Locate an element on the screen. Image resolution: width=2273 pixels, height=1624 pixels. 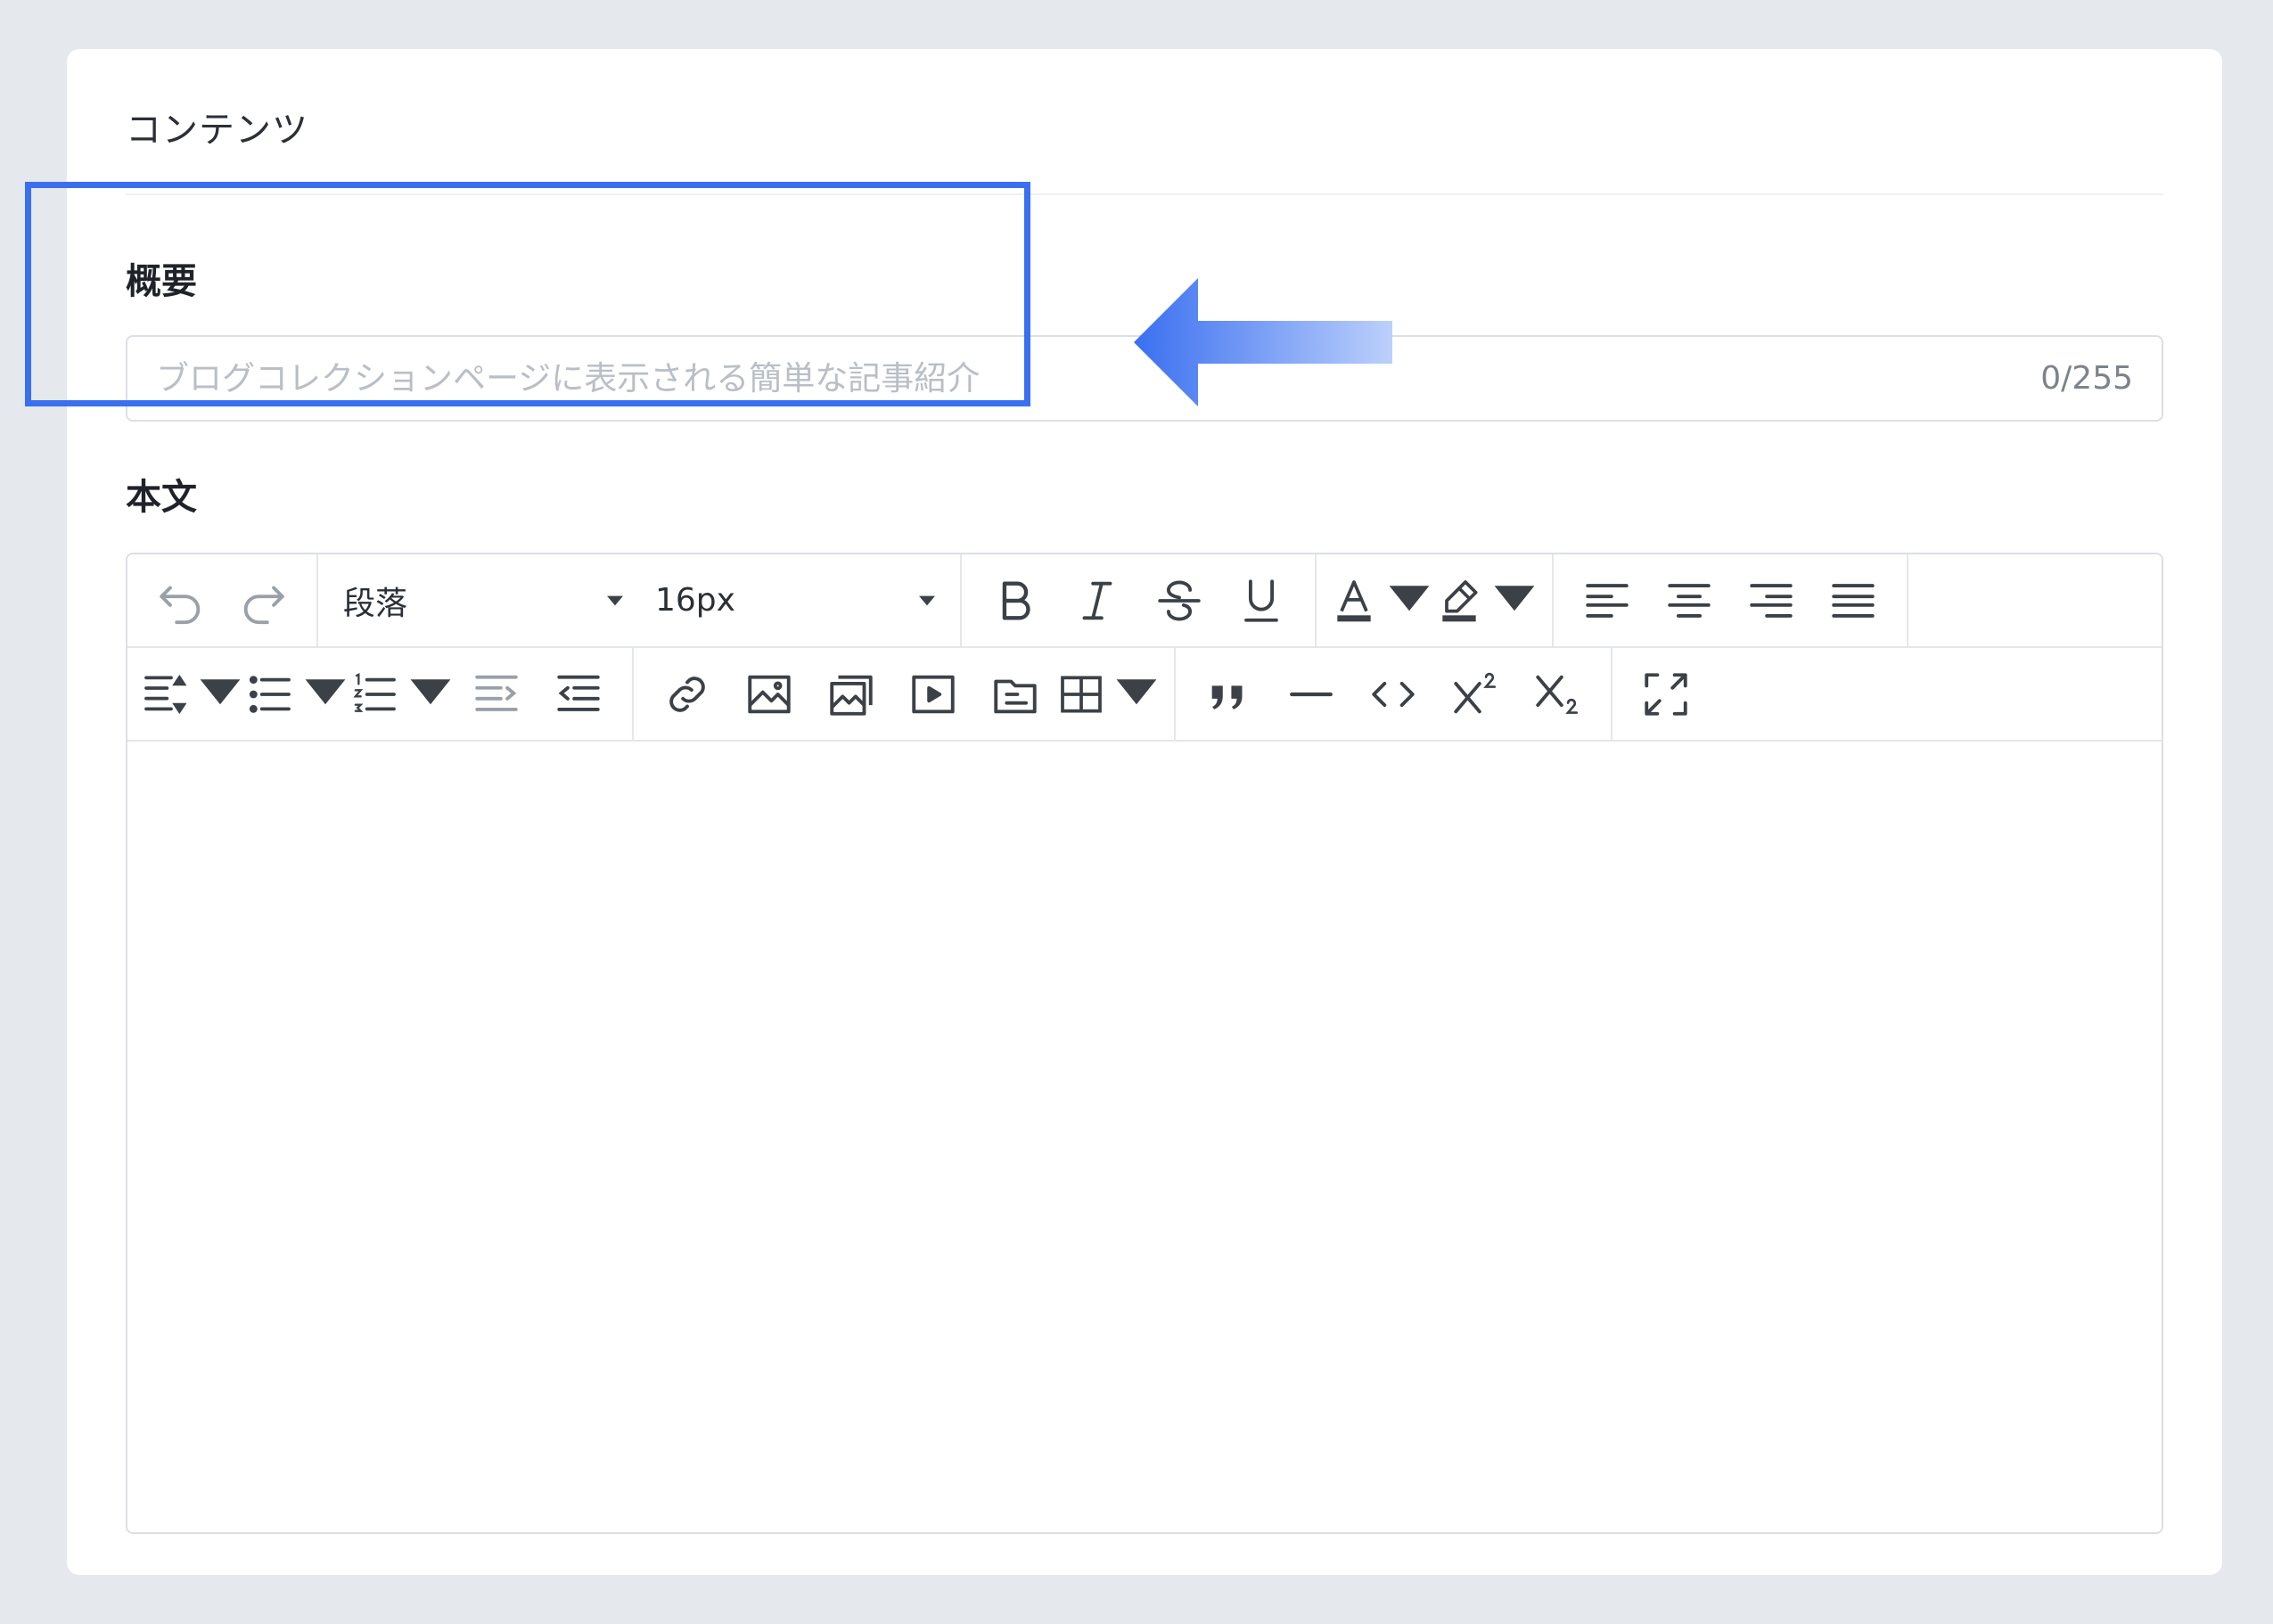
subscript-button is located at coordinates (1557, 694).